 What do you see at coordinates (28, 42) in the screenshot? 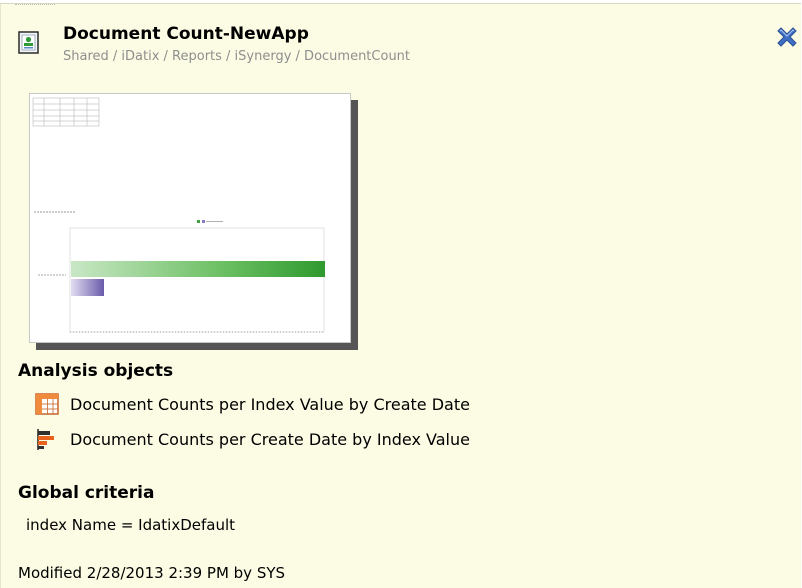
I see `report-document-icon` at bounding box center [28, 42].